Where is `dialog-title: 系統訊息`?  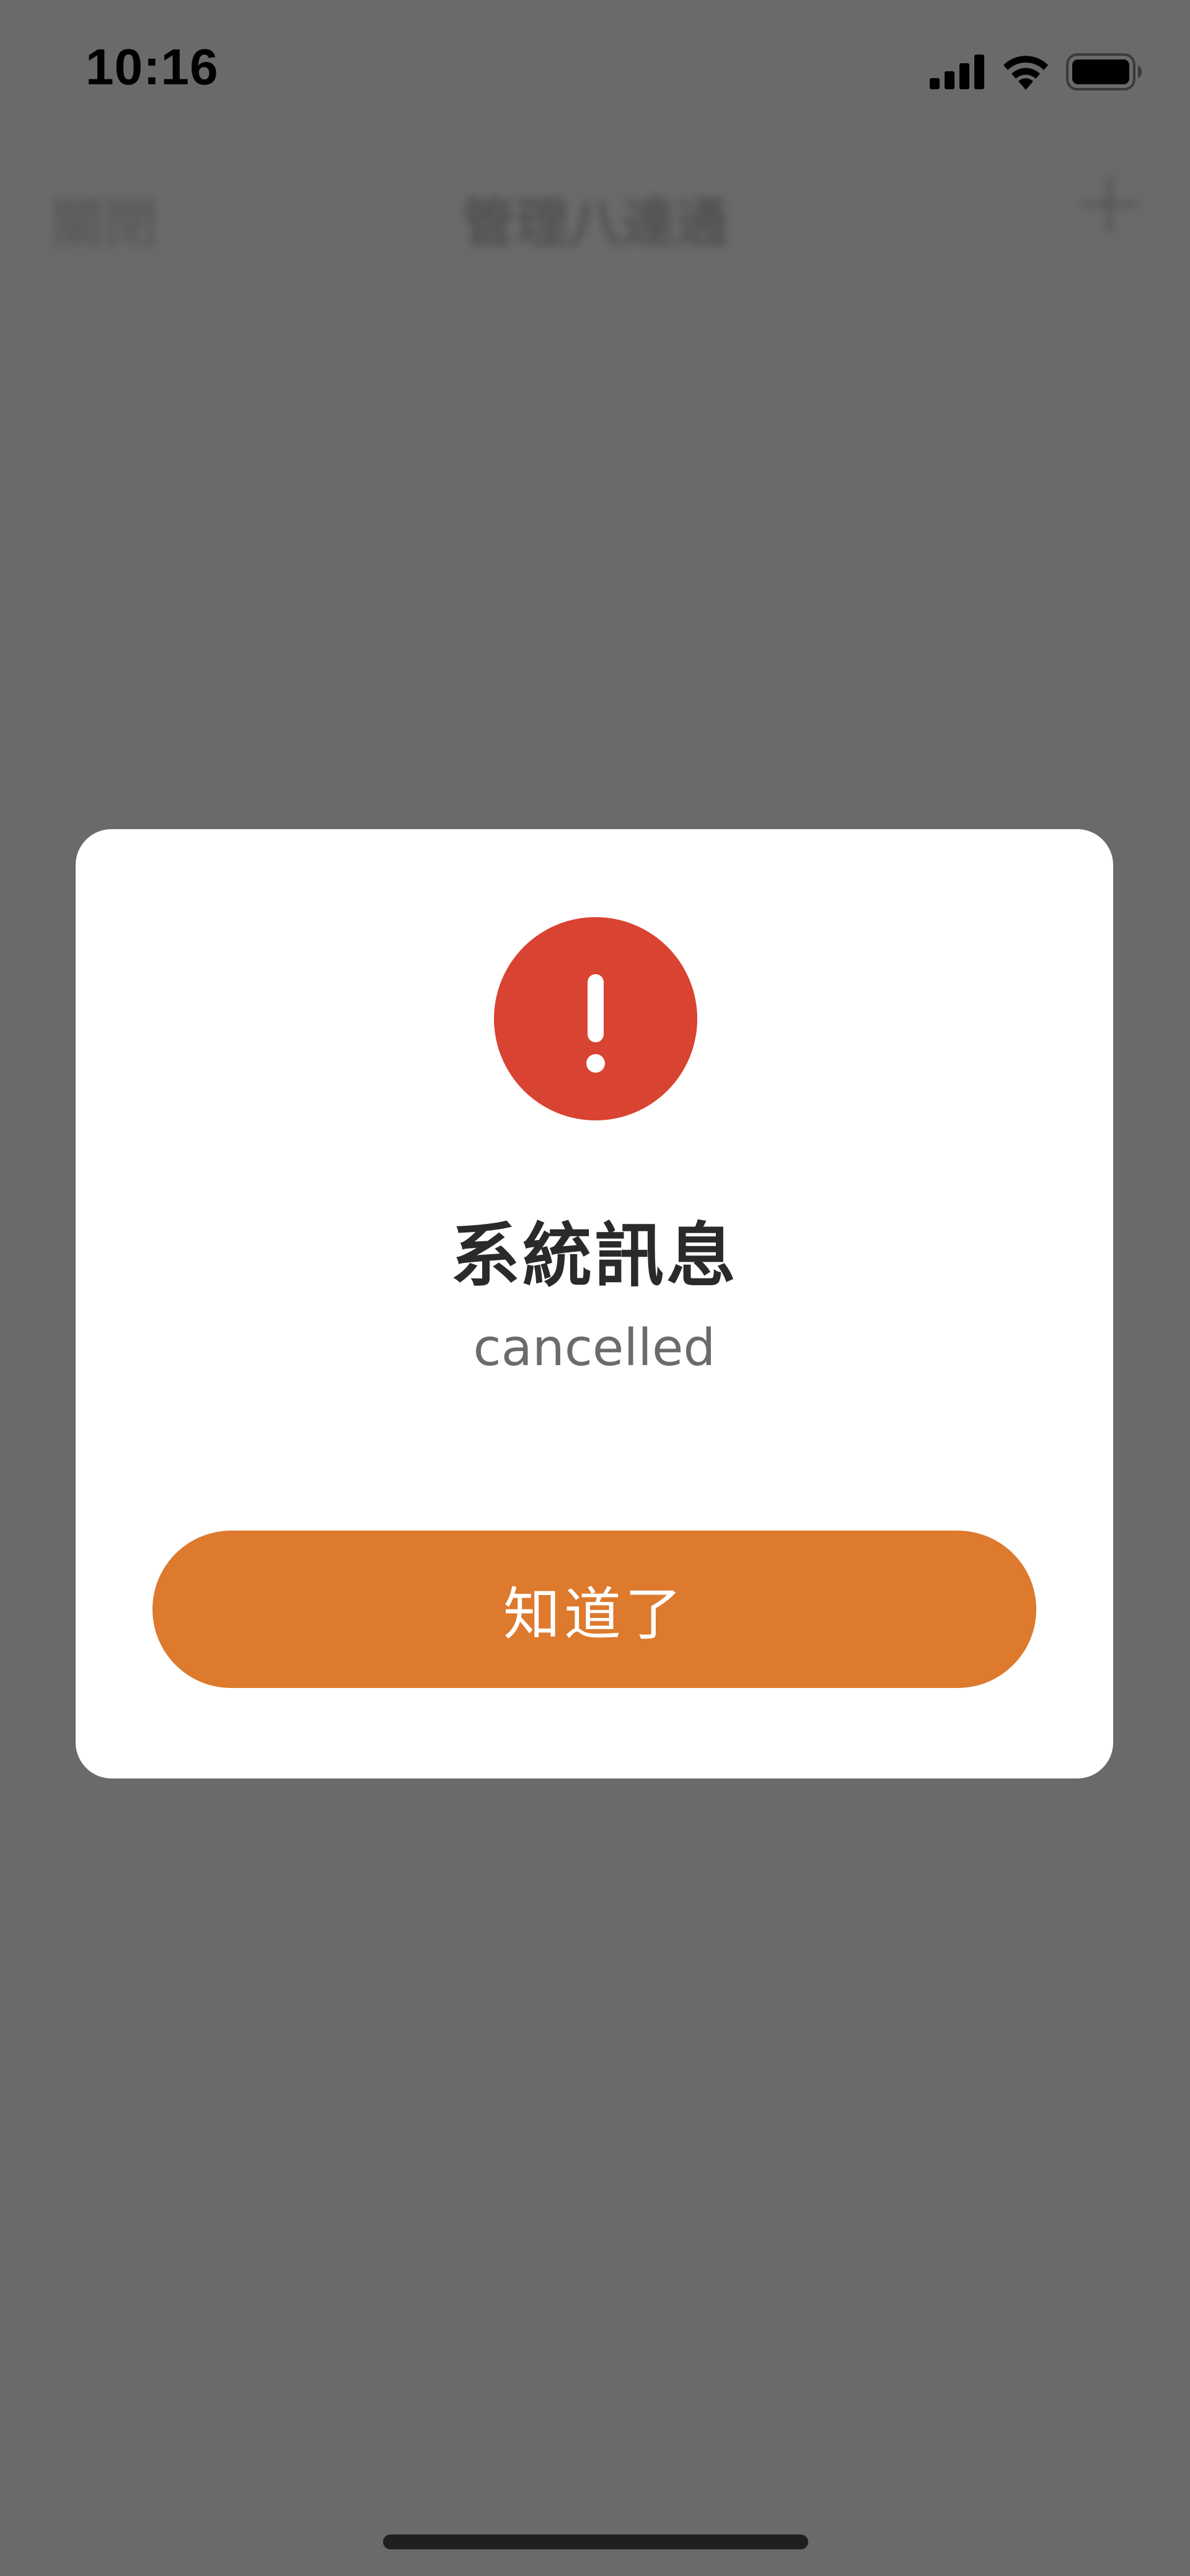
dialog-title: 系統訊息 is located at coordinates (594, 1256).